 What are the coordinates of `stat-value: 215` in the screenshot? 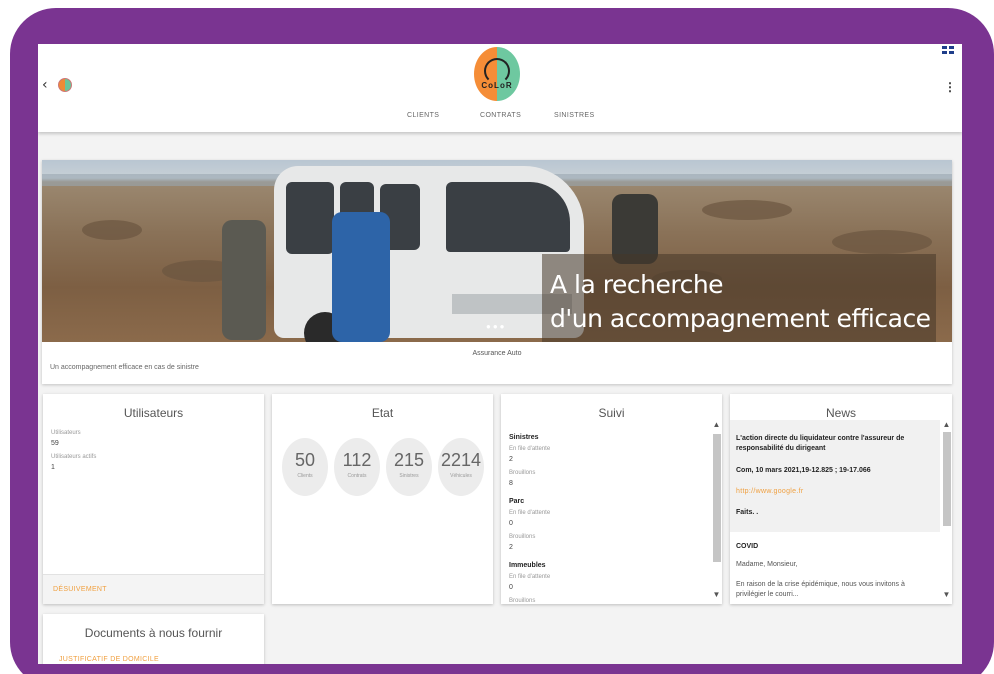 It's located at (409, 460).